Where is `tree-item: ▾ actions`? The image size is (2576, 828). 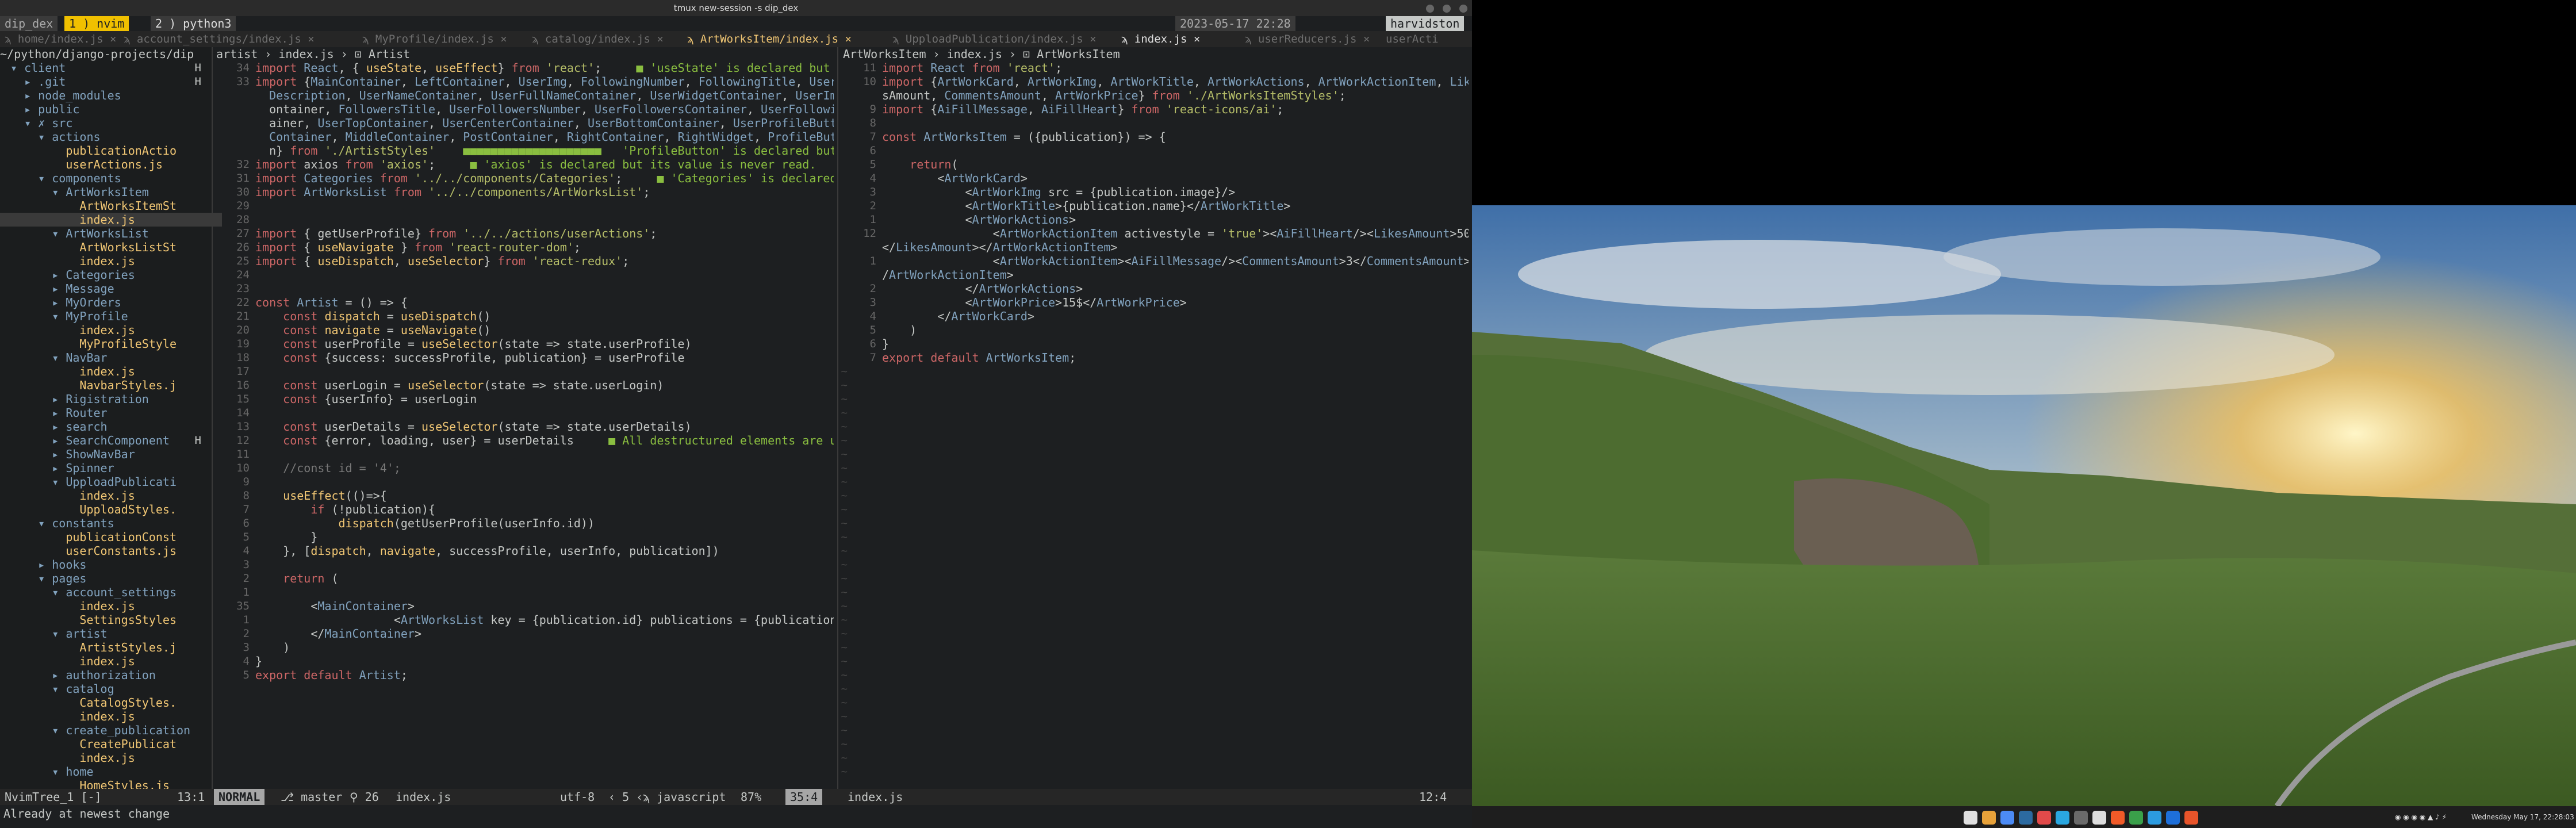
tree-item: ▾ actions is located at coordinates (111, 137).